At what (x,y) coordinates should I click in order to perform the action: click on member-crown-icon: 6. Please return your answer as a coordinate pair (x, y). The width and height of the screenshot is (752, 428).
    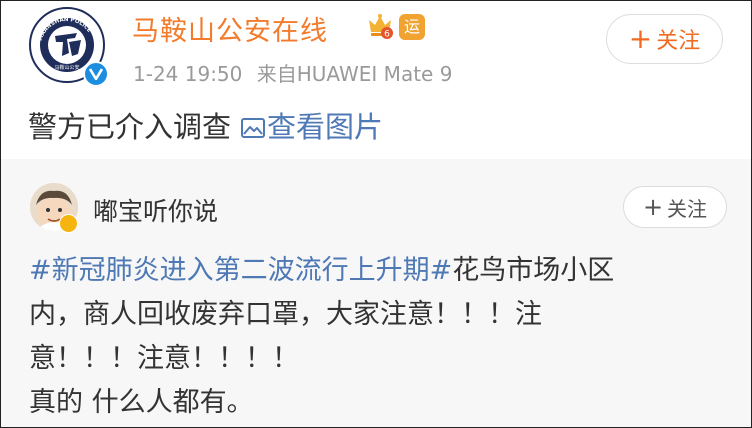
    Looking at the image, I should click on (380, 26).